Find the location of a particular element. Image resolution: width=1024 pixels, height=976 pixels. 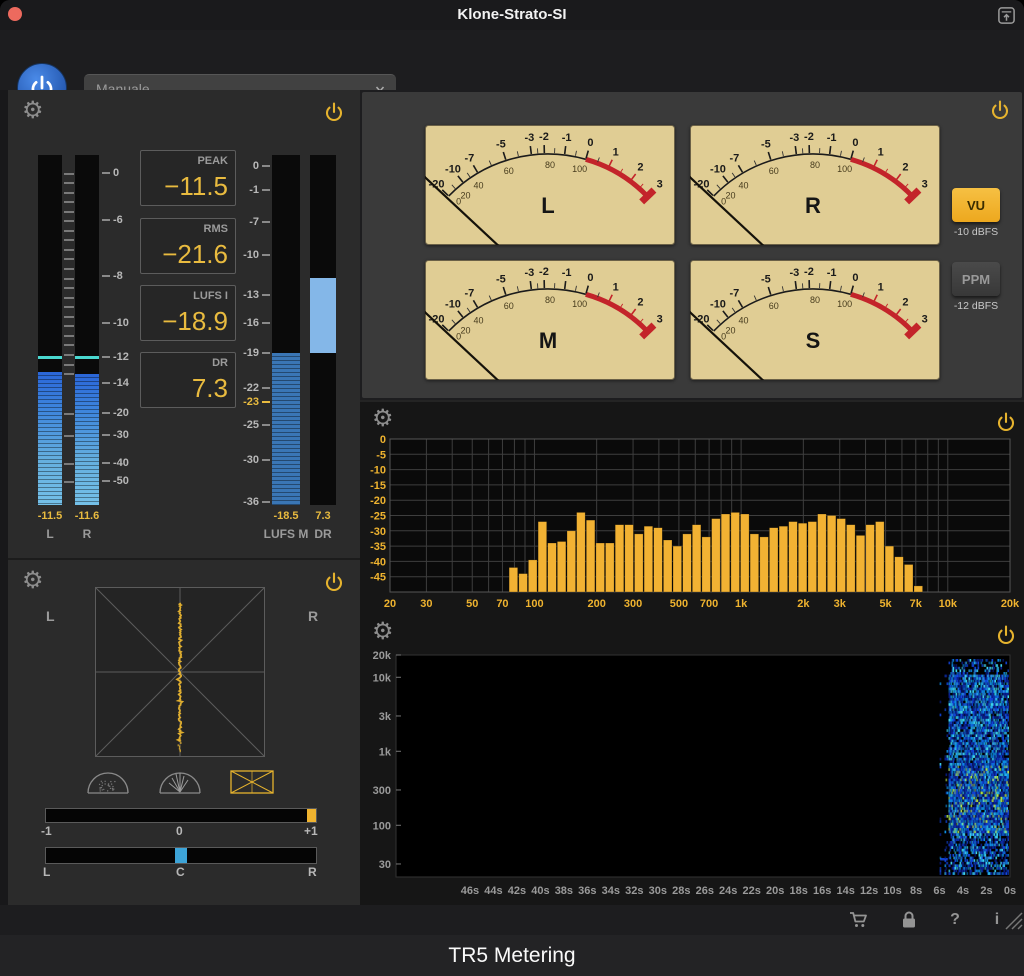

titlebar: Klone-Strato-SI is located at coordinates (512, 15).